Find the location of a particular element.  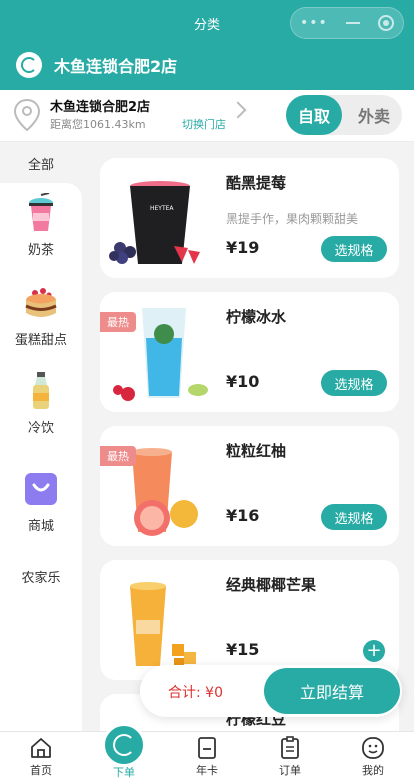

product-card: HEYTEA 酷黑提莓 黑提手作，果肉颗颗甜美 ¥19 选规格 is located at coordinates (249, 218).